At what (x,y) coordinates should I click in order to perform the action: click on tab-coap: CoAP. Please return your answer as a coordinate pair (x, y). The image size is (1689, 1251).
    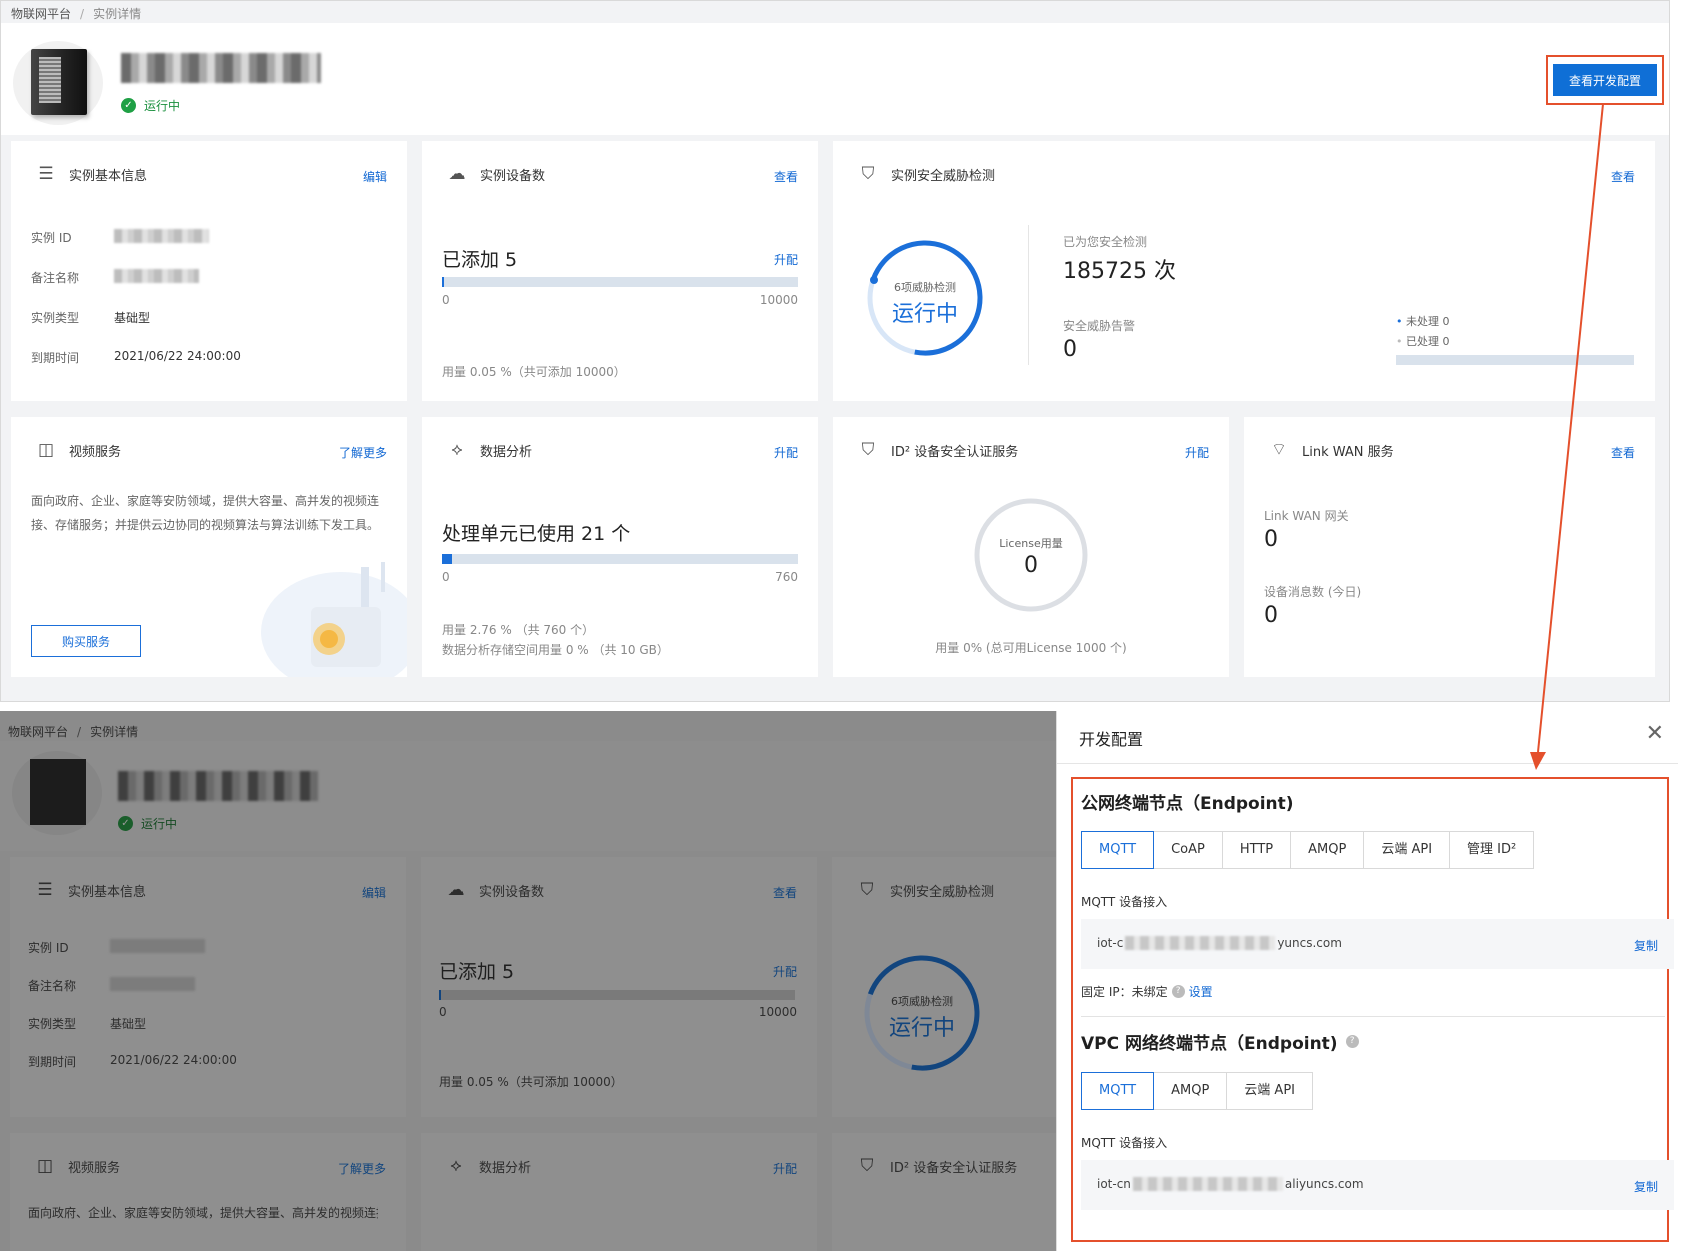
    Looking at the image, I should click on (1188, 850).